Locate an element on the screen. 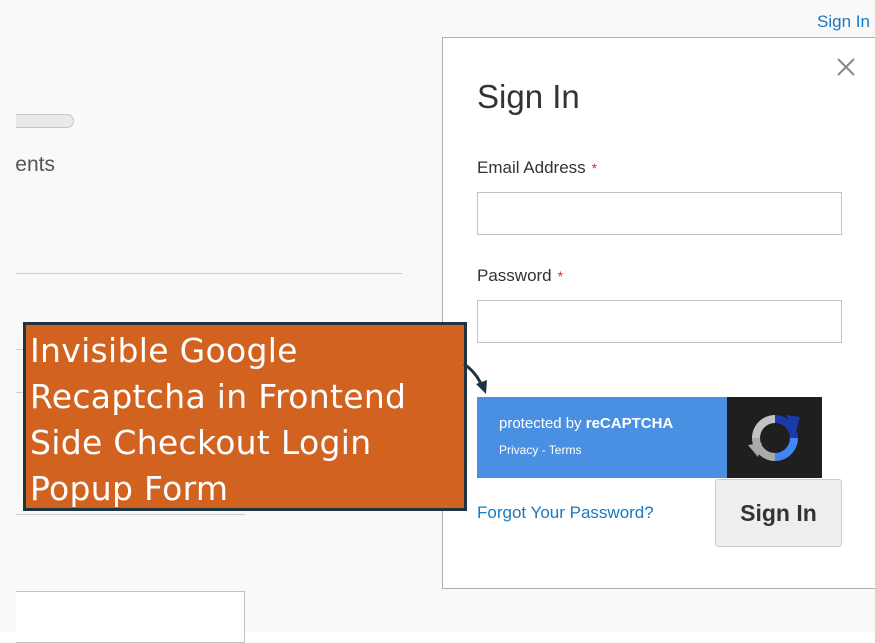  password-field is located at coordinates (659, 321).